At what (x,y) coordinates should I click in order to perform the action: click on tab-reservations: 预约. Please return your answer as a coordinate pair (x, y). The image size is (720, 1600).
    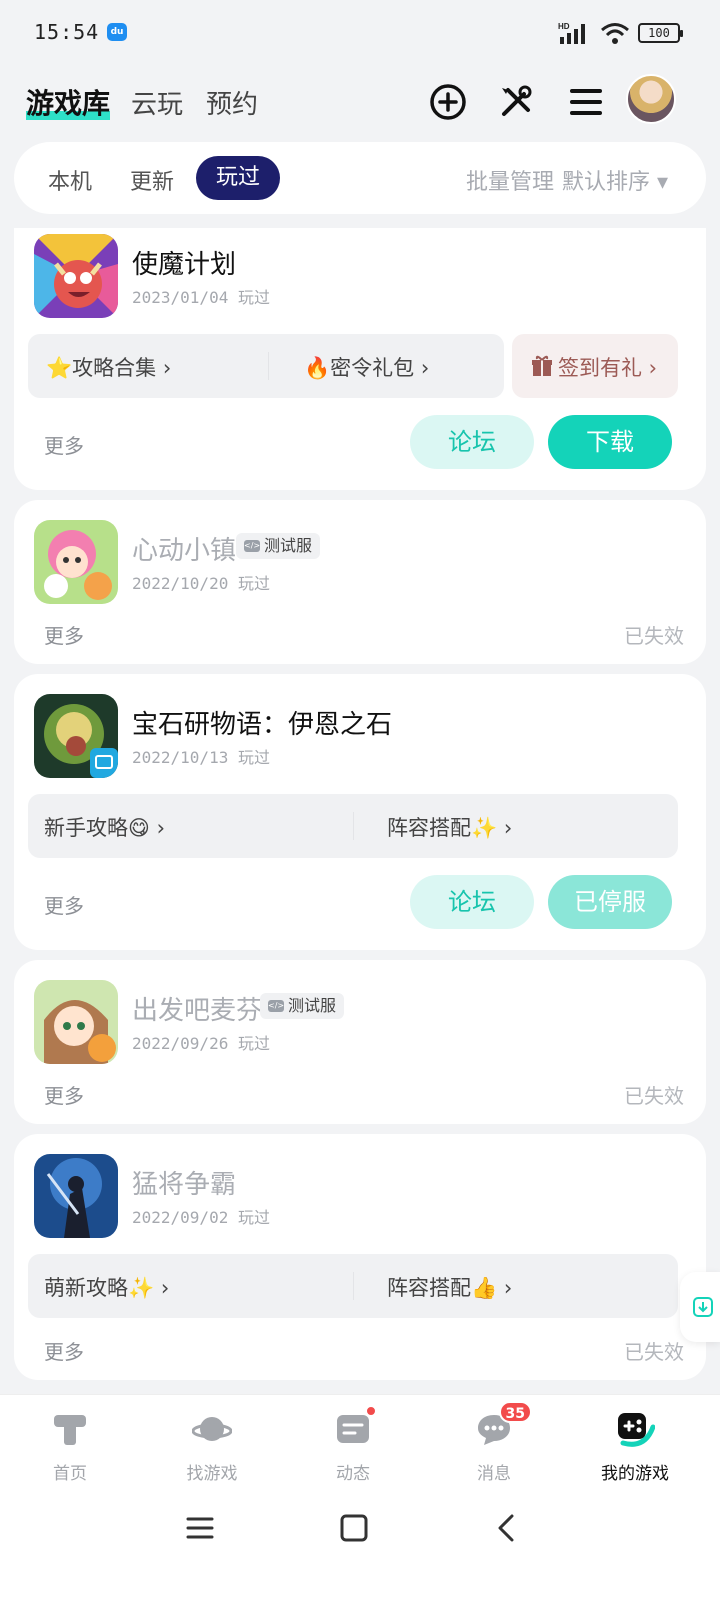
    Looking at the image, I should click on (232, 102).